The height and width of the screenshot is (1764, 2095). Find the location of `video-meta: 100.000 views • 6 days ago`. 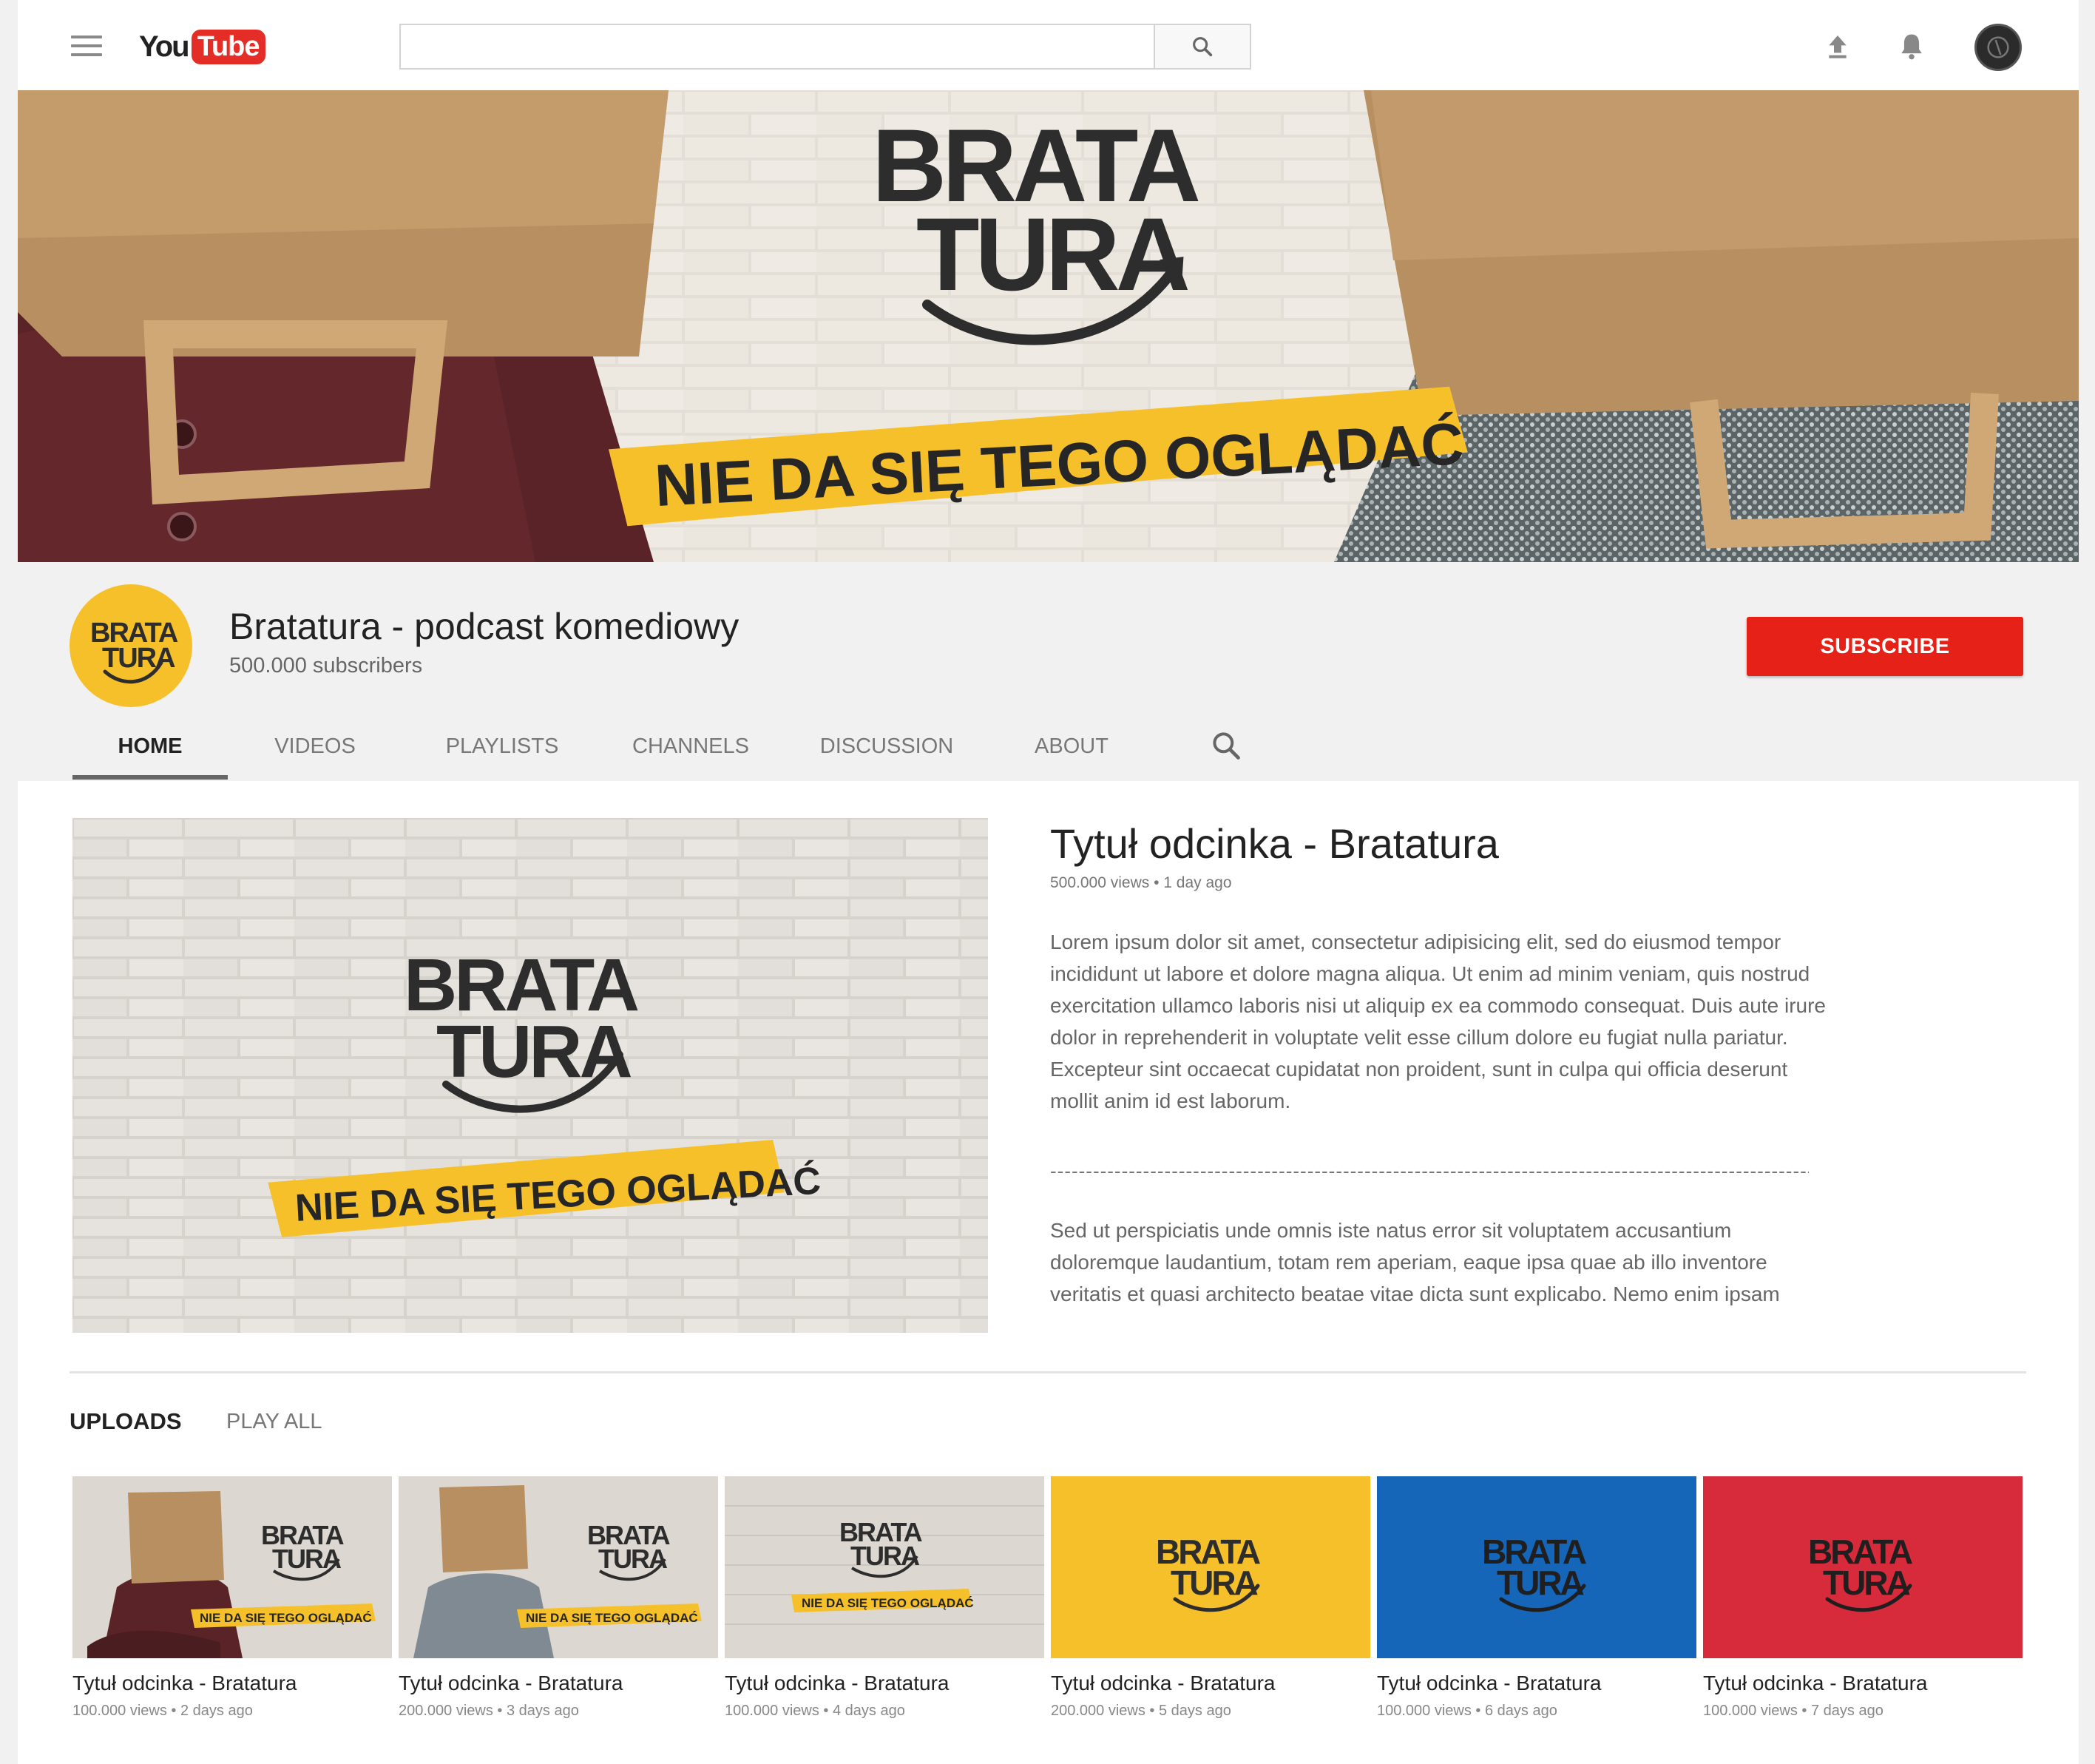

video-meta: 100.000 views • 6 days ago is located at coordinates (1467, 1711).